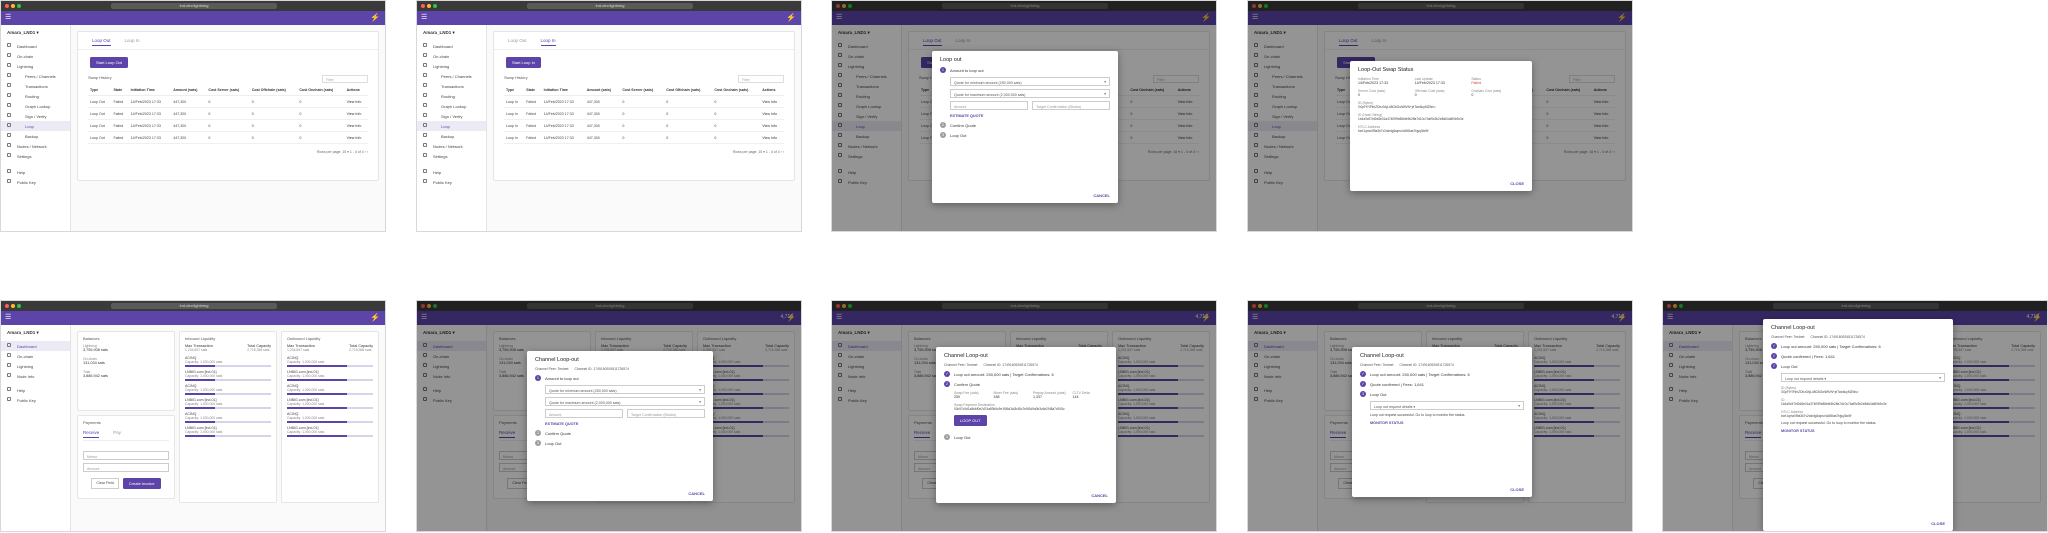 The image size is (2048, 533). What do you see at coordinates (666, 413) in the screenshot?
I see `target-confirmation-select: Target Confirmation (Blocks)` at bounding box center [666, 413].